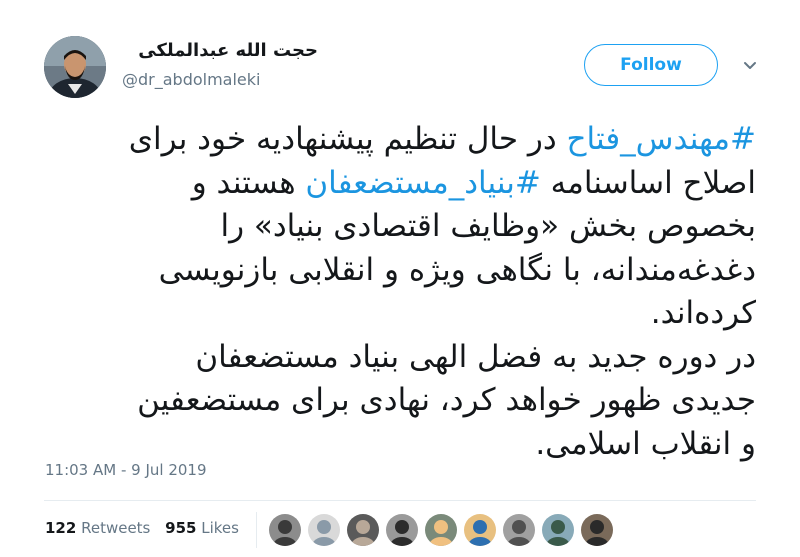 Image resolution: width=800 pixels, height=557 pixels. I want to click on author-avatar-image, so click(75, 67).